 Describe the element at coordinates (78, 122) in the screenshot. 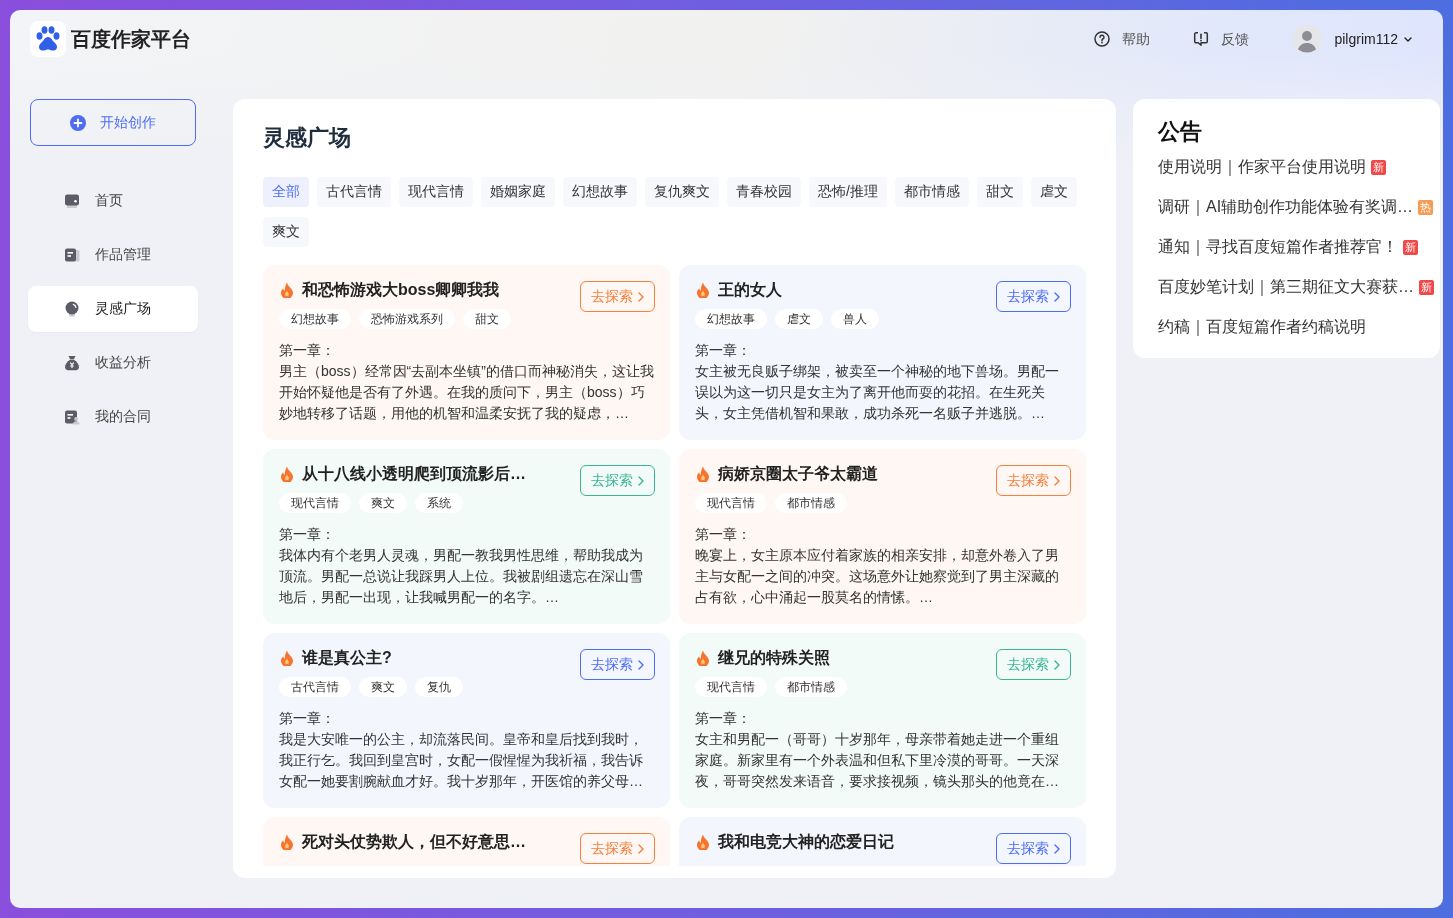

I see `plus-icon` at that location.